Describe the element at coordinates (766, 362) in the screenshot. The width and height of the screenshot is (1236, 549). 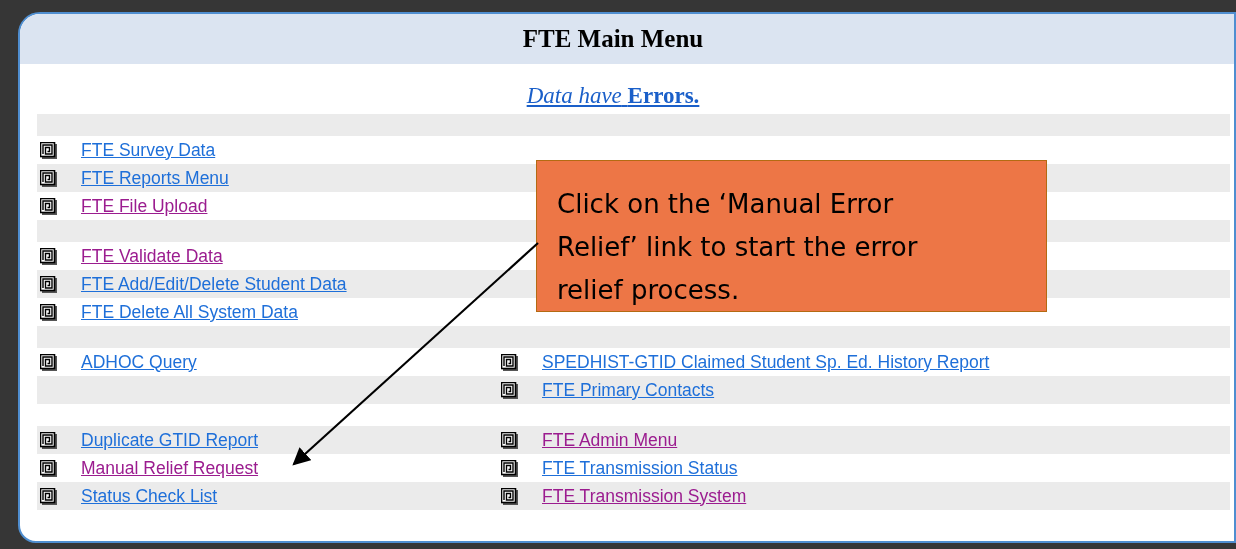
I see `menu-link: SPEDHIST-GTID Claimed Student Sp. Ed. History Report` at that location.